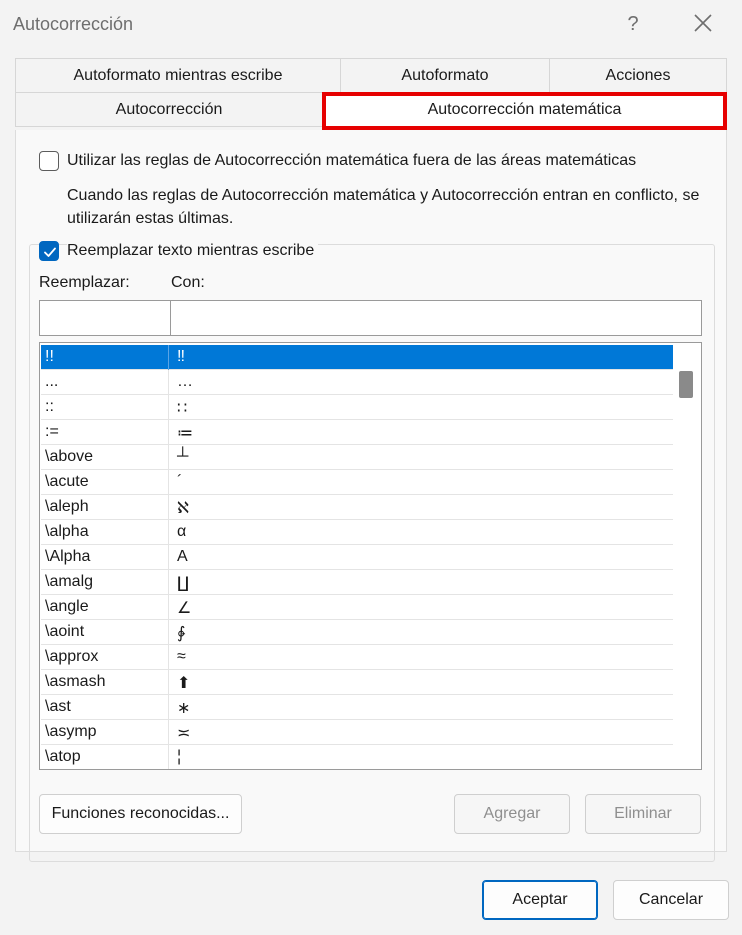 The width and height of the screenshot is (742, 935). What do you see at coordinates (193, 251) in the screenshot?
I see `replace-as-you-type-label: Reemplazar texto mientras escribe` at bounding box center [193, 251].